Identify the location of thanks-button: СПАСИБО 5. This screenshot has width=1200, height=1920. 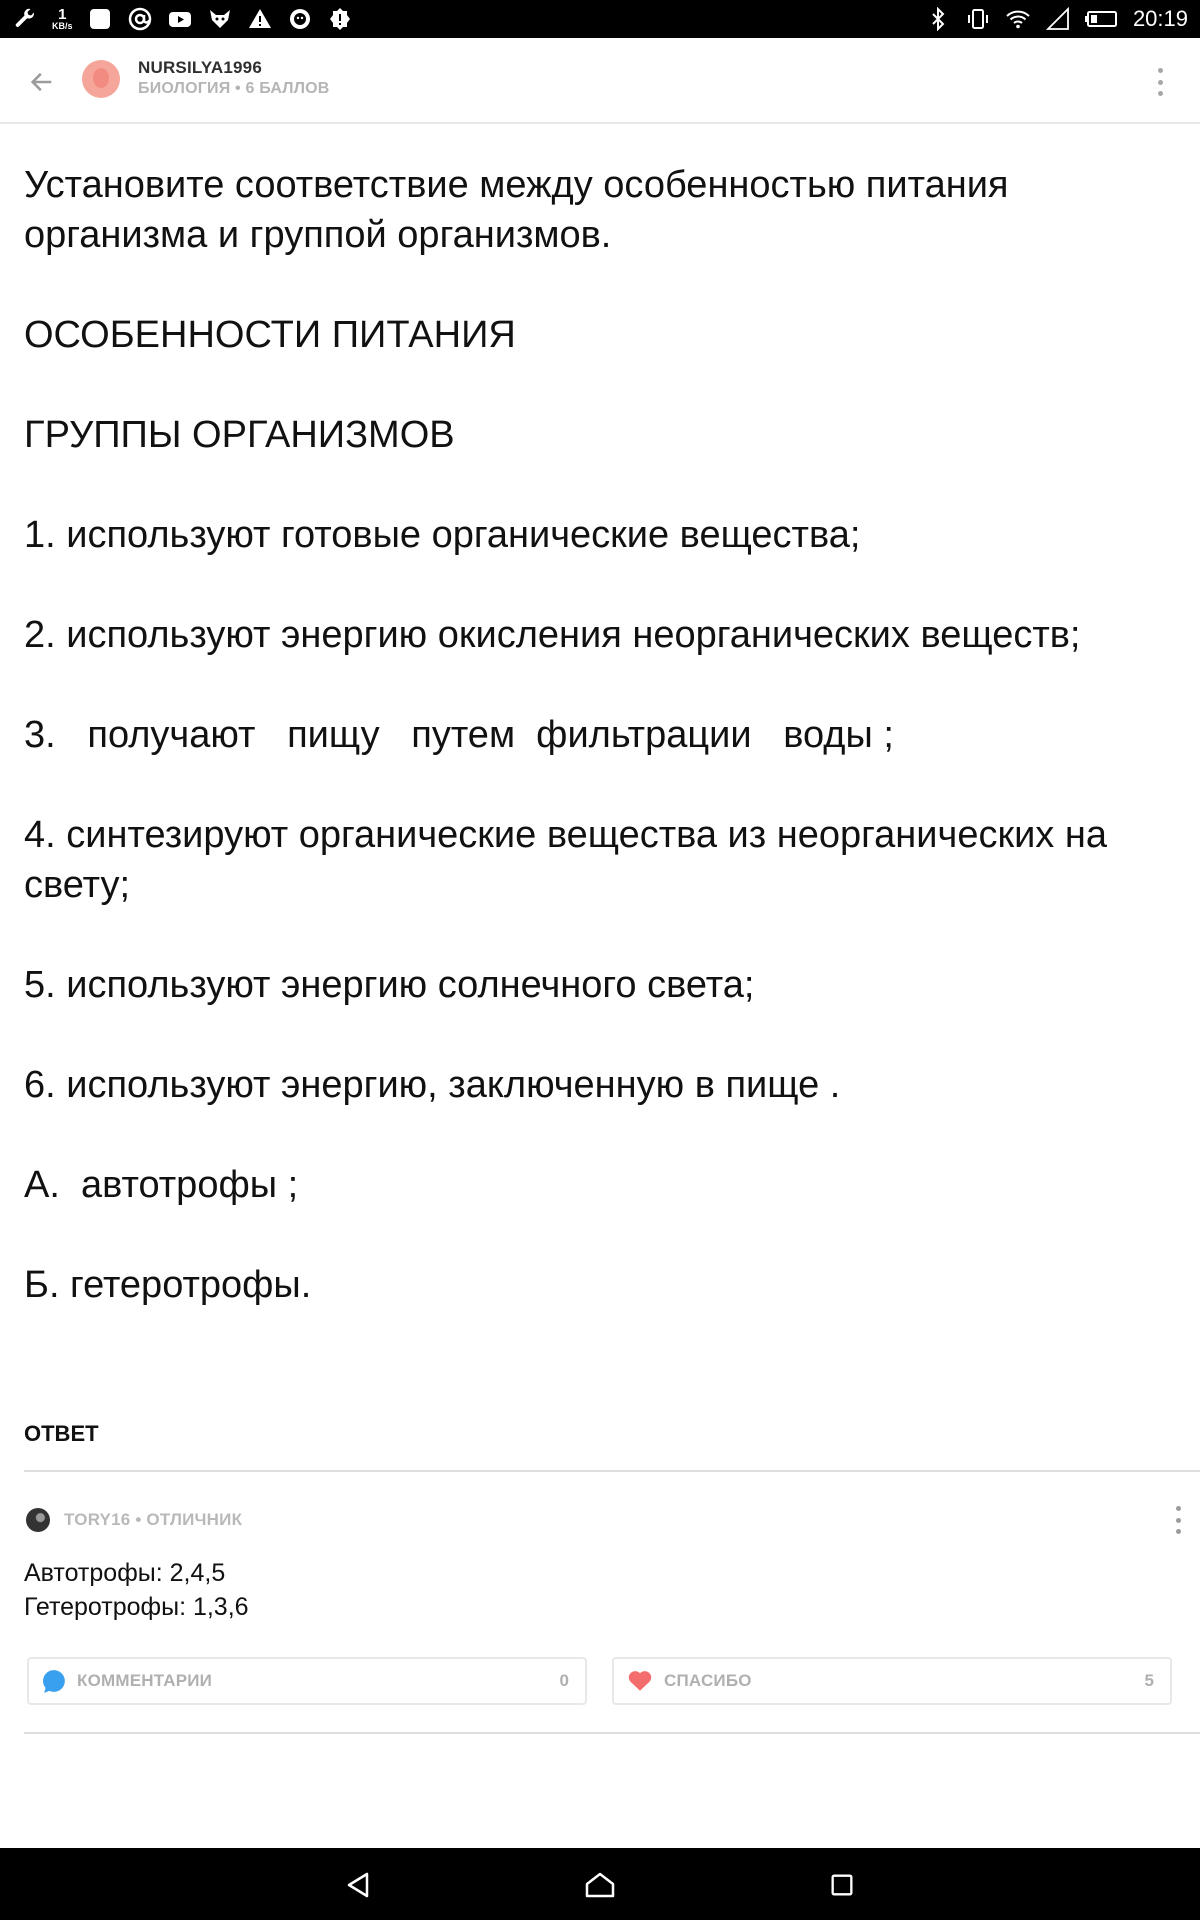
(892, 1681).